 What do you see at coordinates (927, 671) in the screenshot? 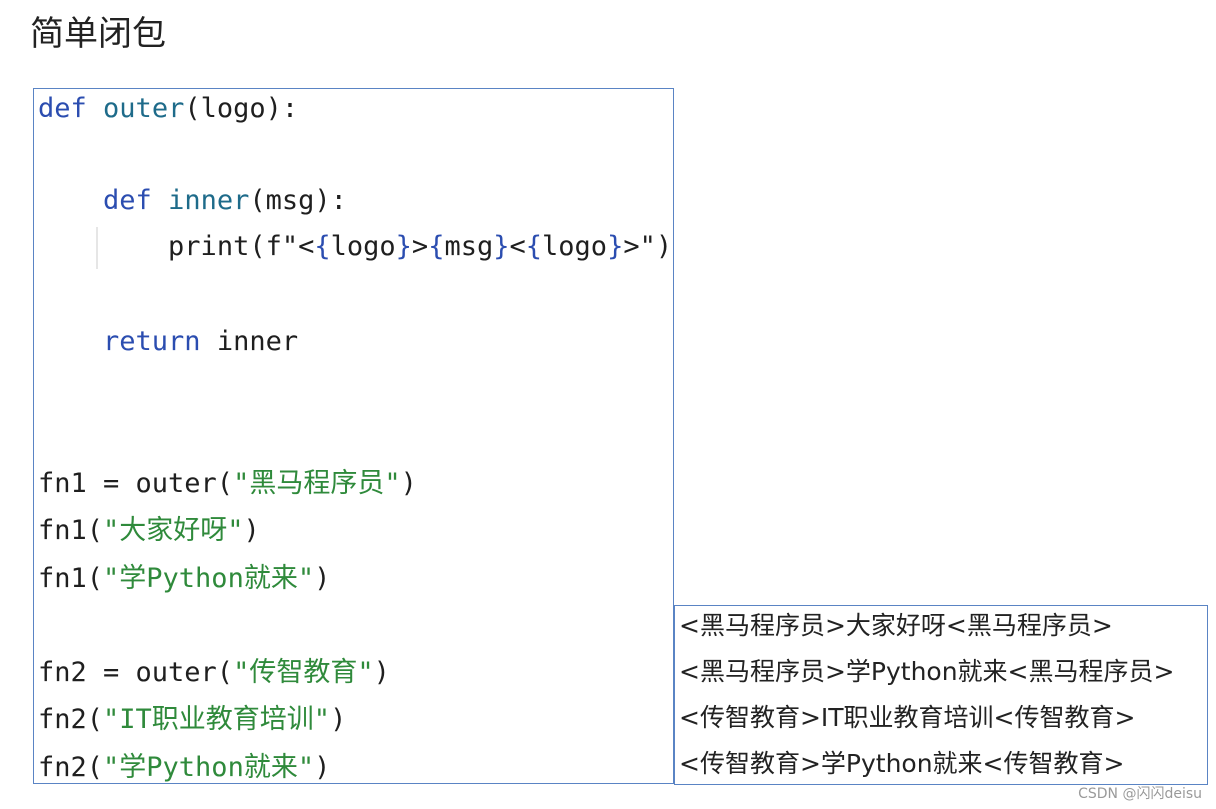
I see `output-line-2: <黑马程序员>学Python就来<黑马程序员>` at bounding box center [927, 671].